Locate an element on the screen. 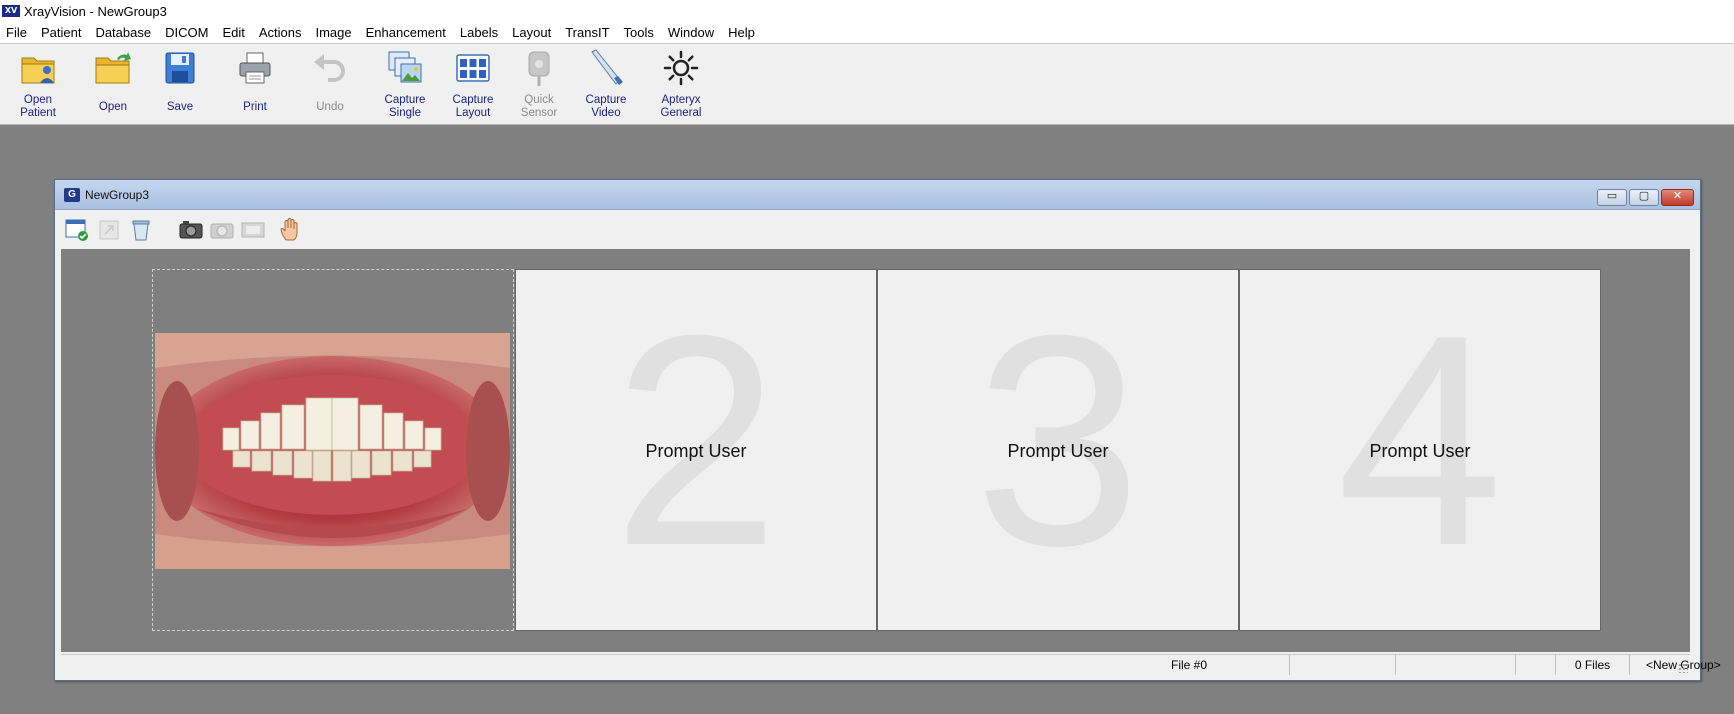 The height and width of the screenshot is (714, 1734). layout-slot-3: 3 Prompt User is located at coordinates (1058, 450).